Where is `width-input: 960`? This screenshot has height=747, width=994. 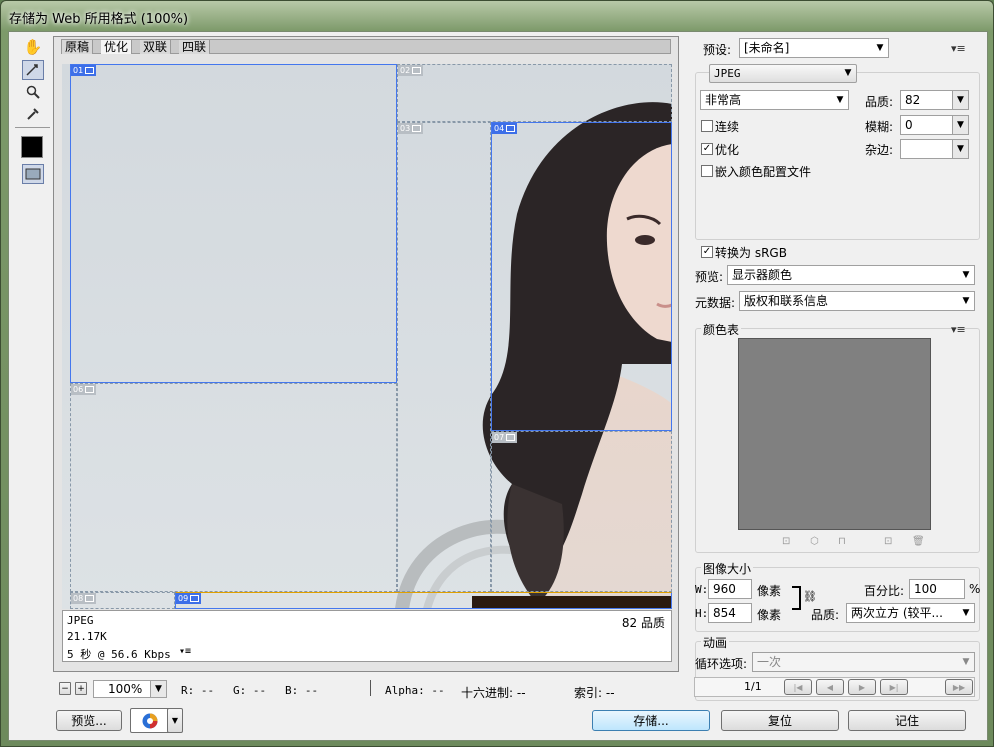 width-input: 960 is located at coordinates (730, 589).